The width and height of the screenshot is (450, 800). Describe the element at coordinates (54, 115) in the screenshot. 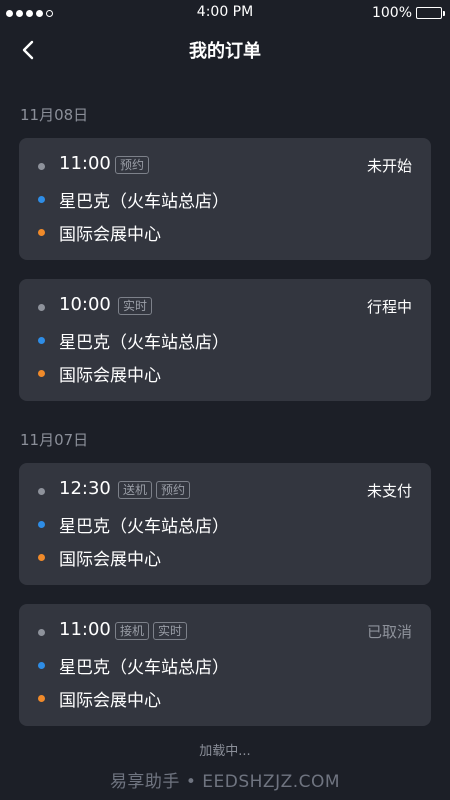

I see `date-header: 11月08日` at that location.